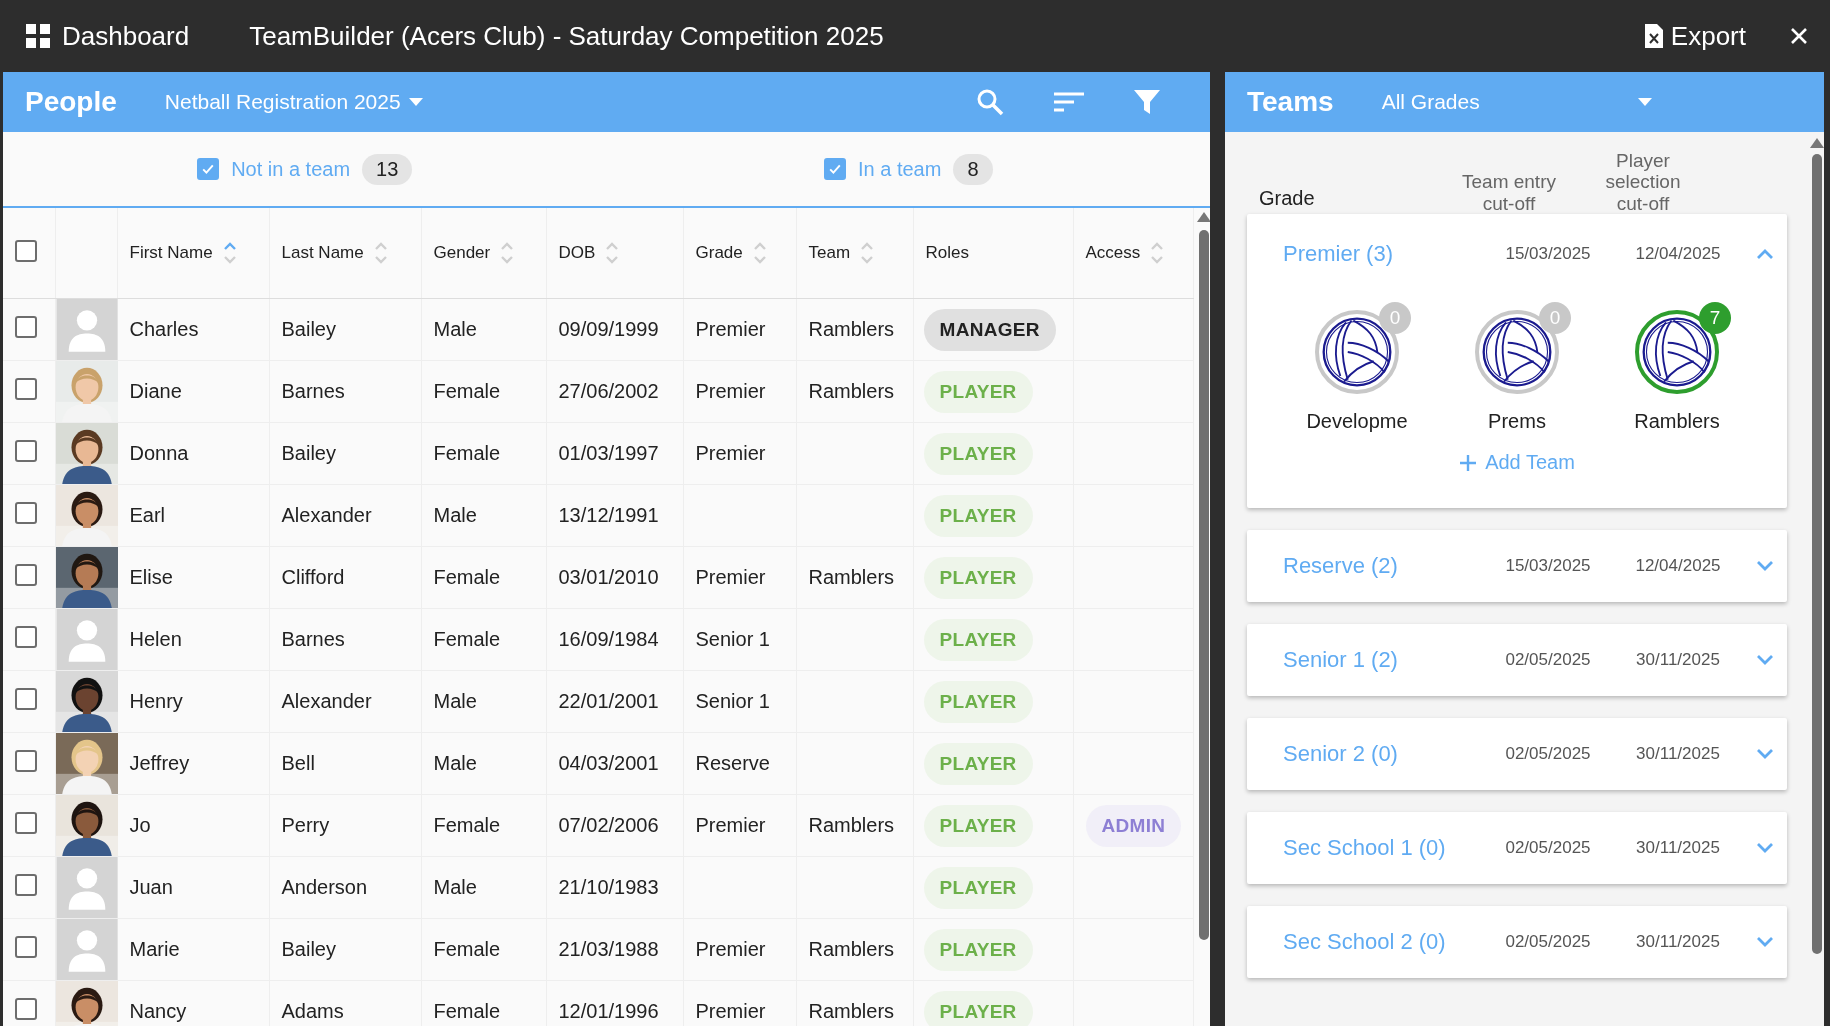  What do you see at coordinates (1548, 566) in the screenshot?
I see `entry-date: 15/03/2025` at bounding box center [1548, 566].